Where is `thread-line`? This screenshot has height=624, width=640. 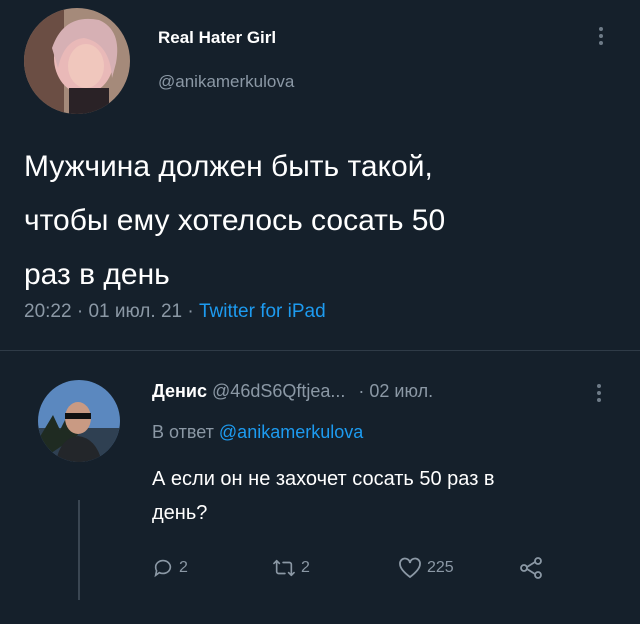 thread-line is located at coordinates (79, 550).